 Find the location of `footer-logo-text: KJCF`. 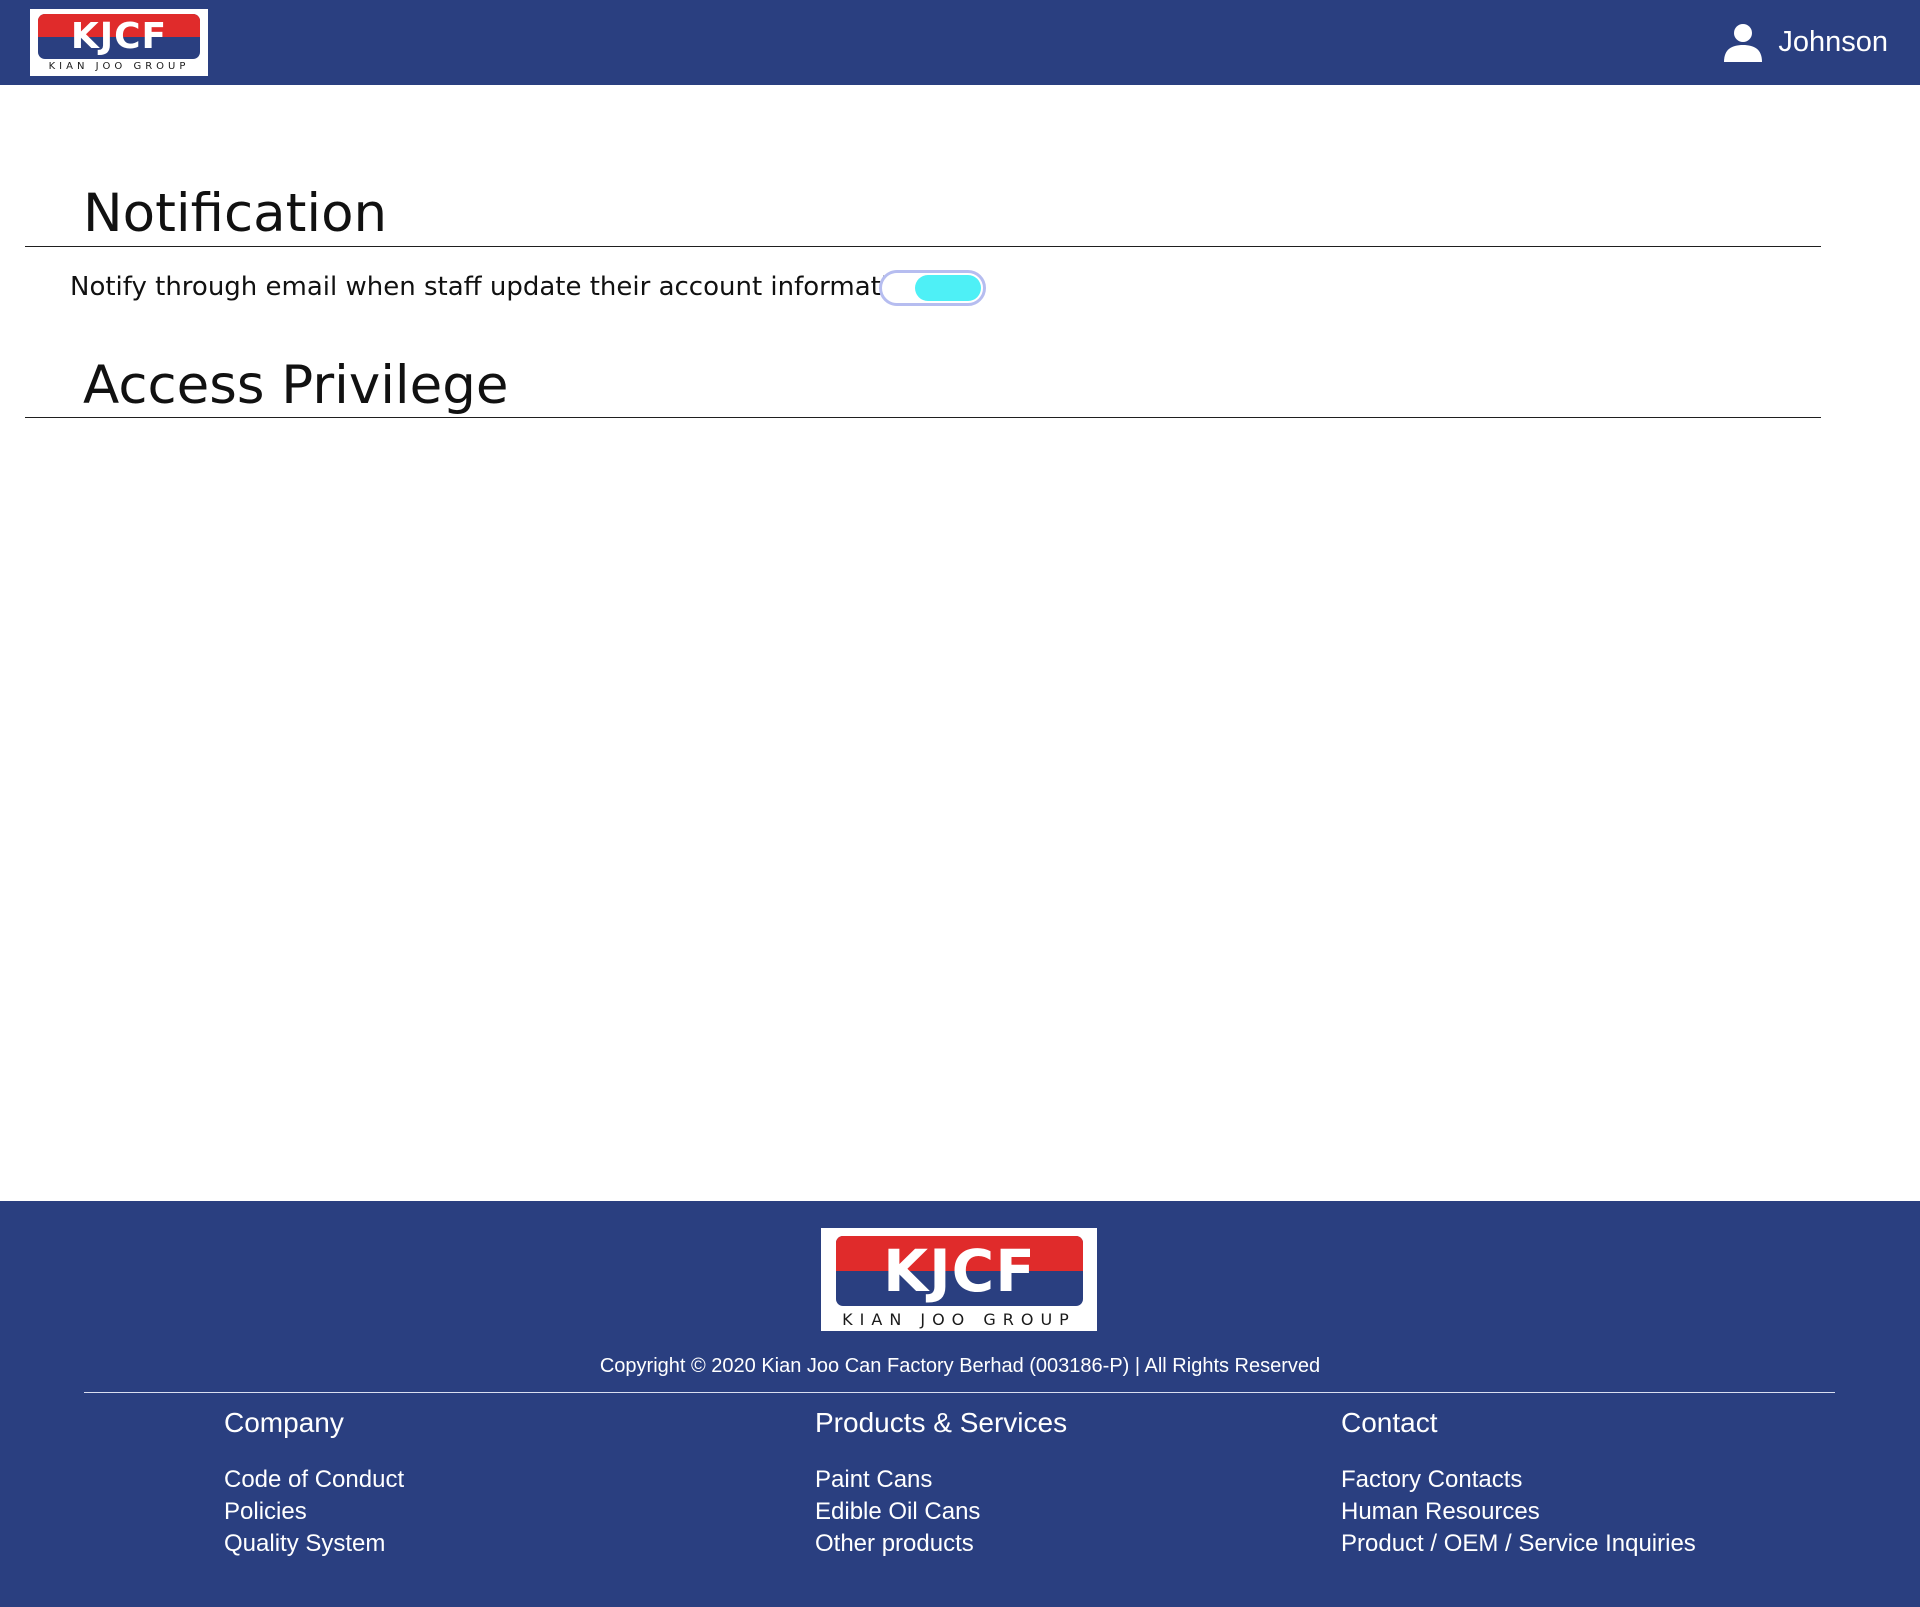

footer-logo-text: KJCF is located at coordinates (959, 1271).